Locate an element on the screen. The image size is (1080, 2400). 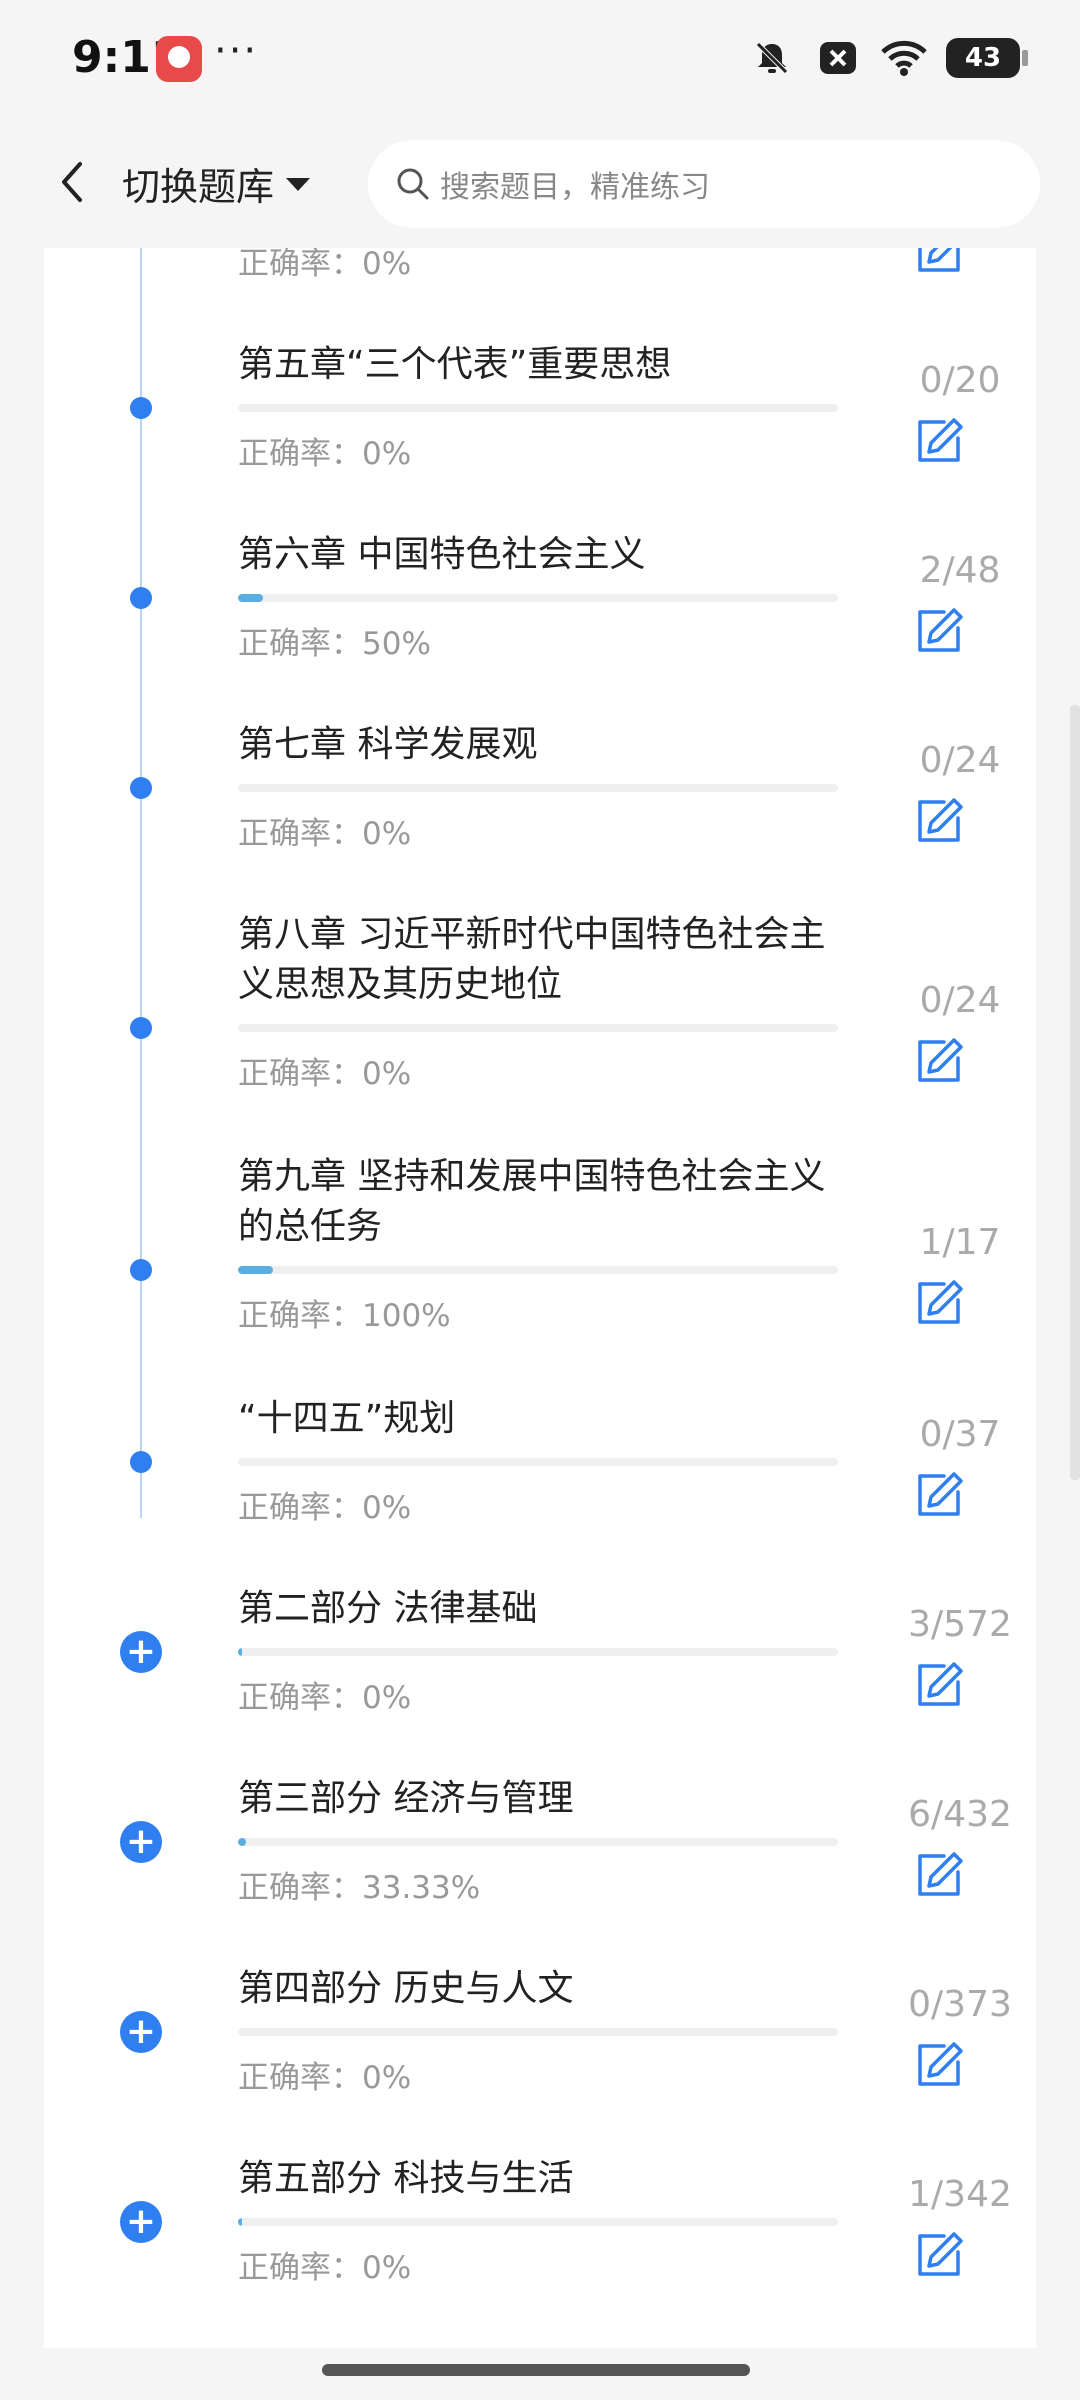
wifi-icon is located at coordinates (904, 58).